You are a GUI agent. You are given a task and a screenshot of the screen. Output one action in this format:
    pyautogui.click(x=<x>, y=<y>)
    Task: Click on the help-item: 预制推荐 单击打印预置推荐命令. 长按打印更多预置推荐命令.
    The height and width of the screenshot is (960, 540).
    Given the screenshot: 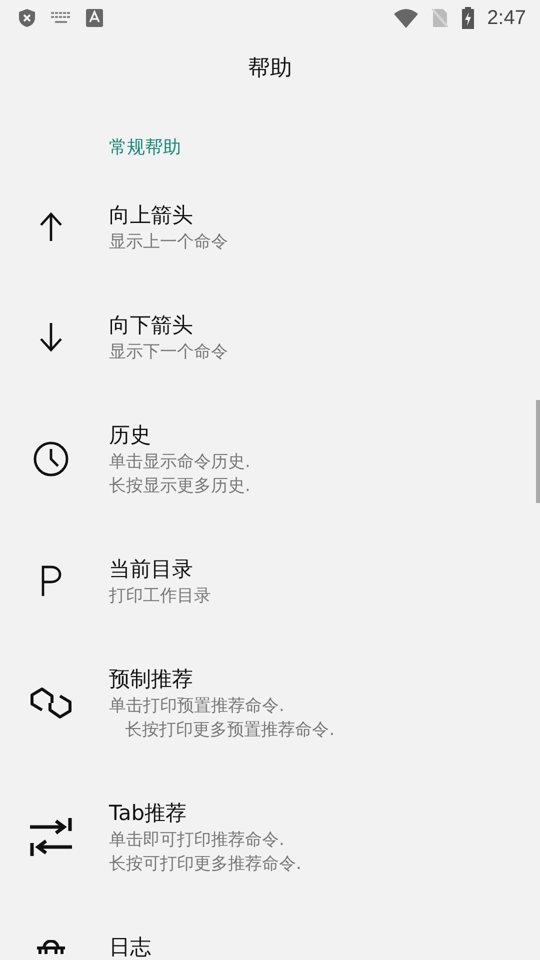 What is the action you would take?
    pyautogui.click(x=270, y=703)
    